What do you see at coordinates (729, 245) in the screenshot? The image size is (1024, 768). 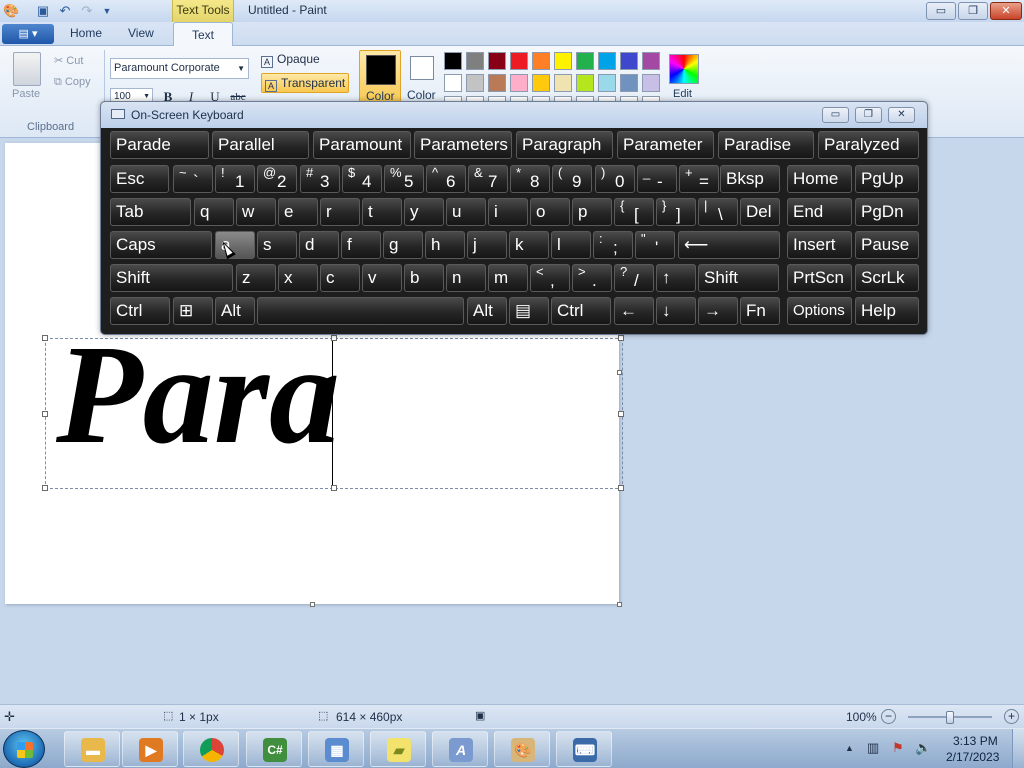 I see `key-key12: ⟵` at bounding box center [729, 245].